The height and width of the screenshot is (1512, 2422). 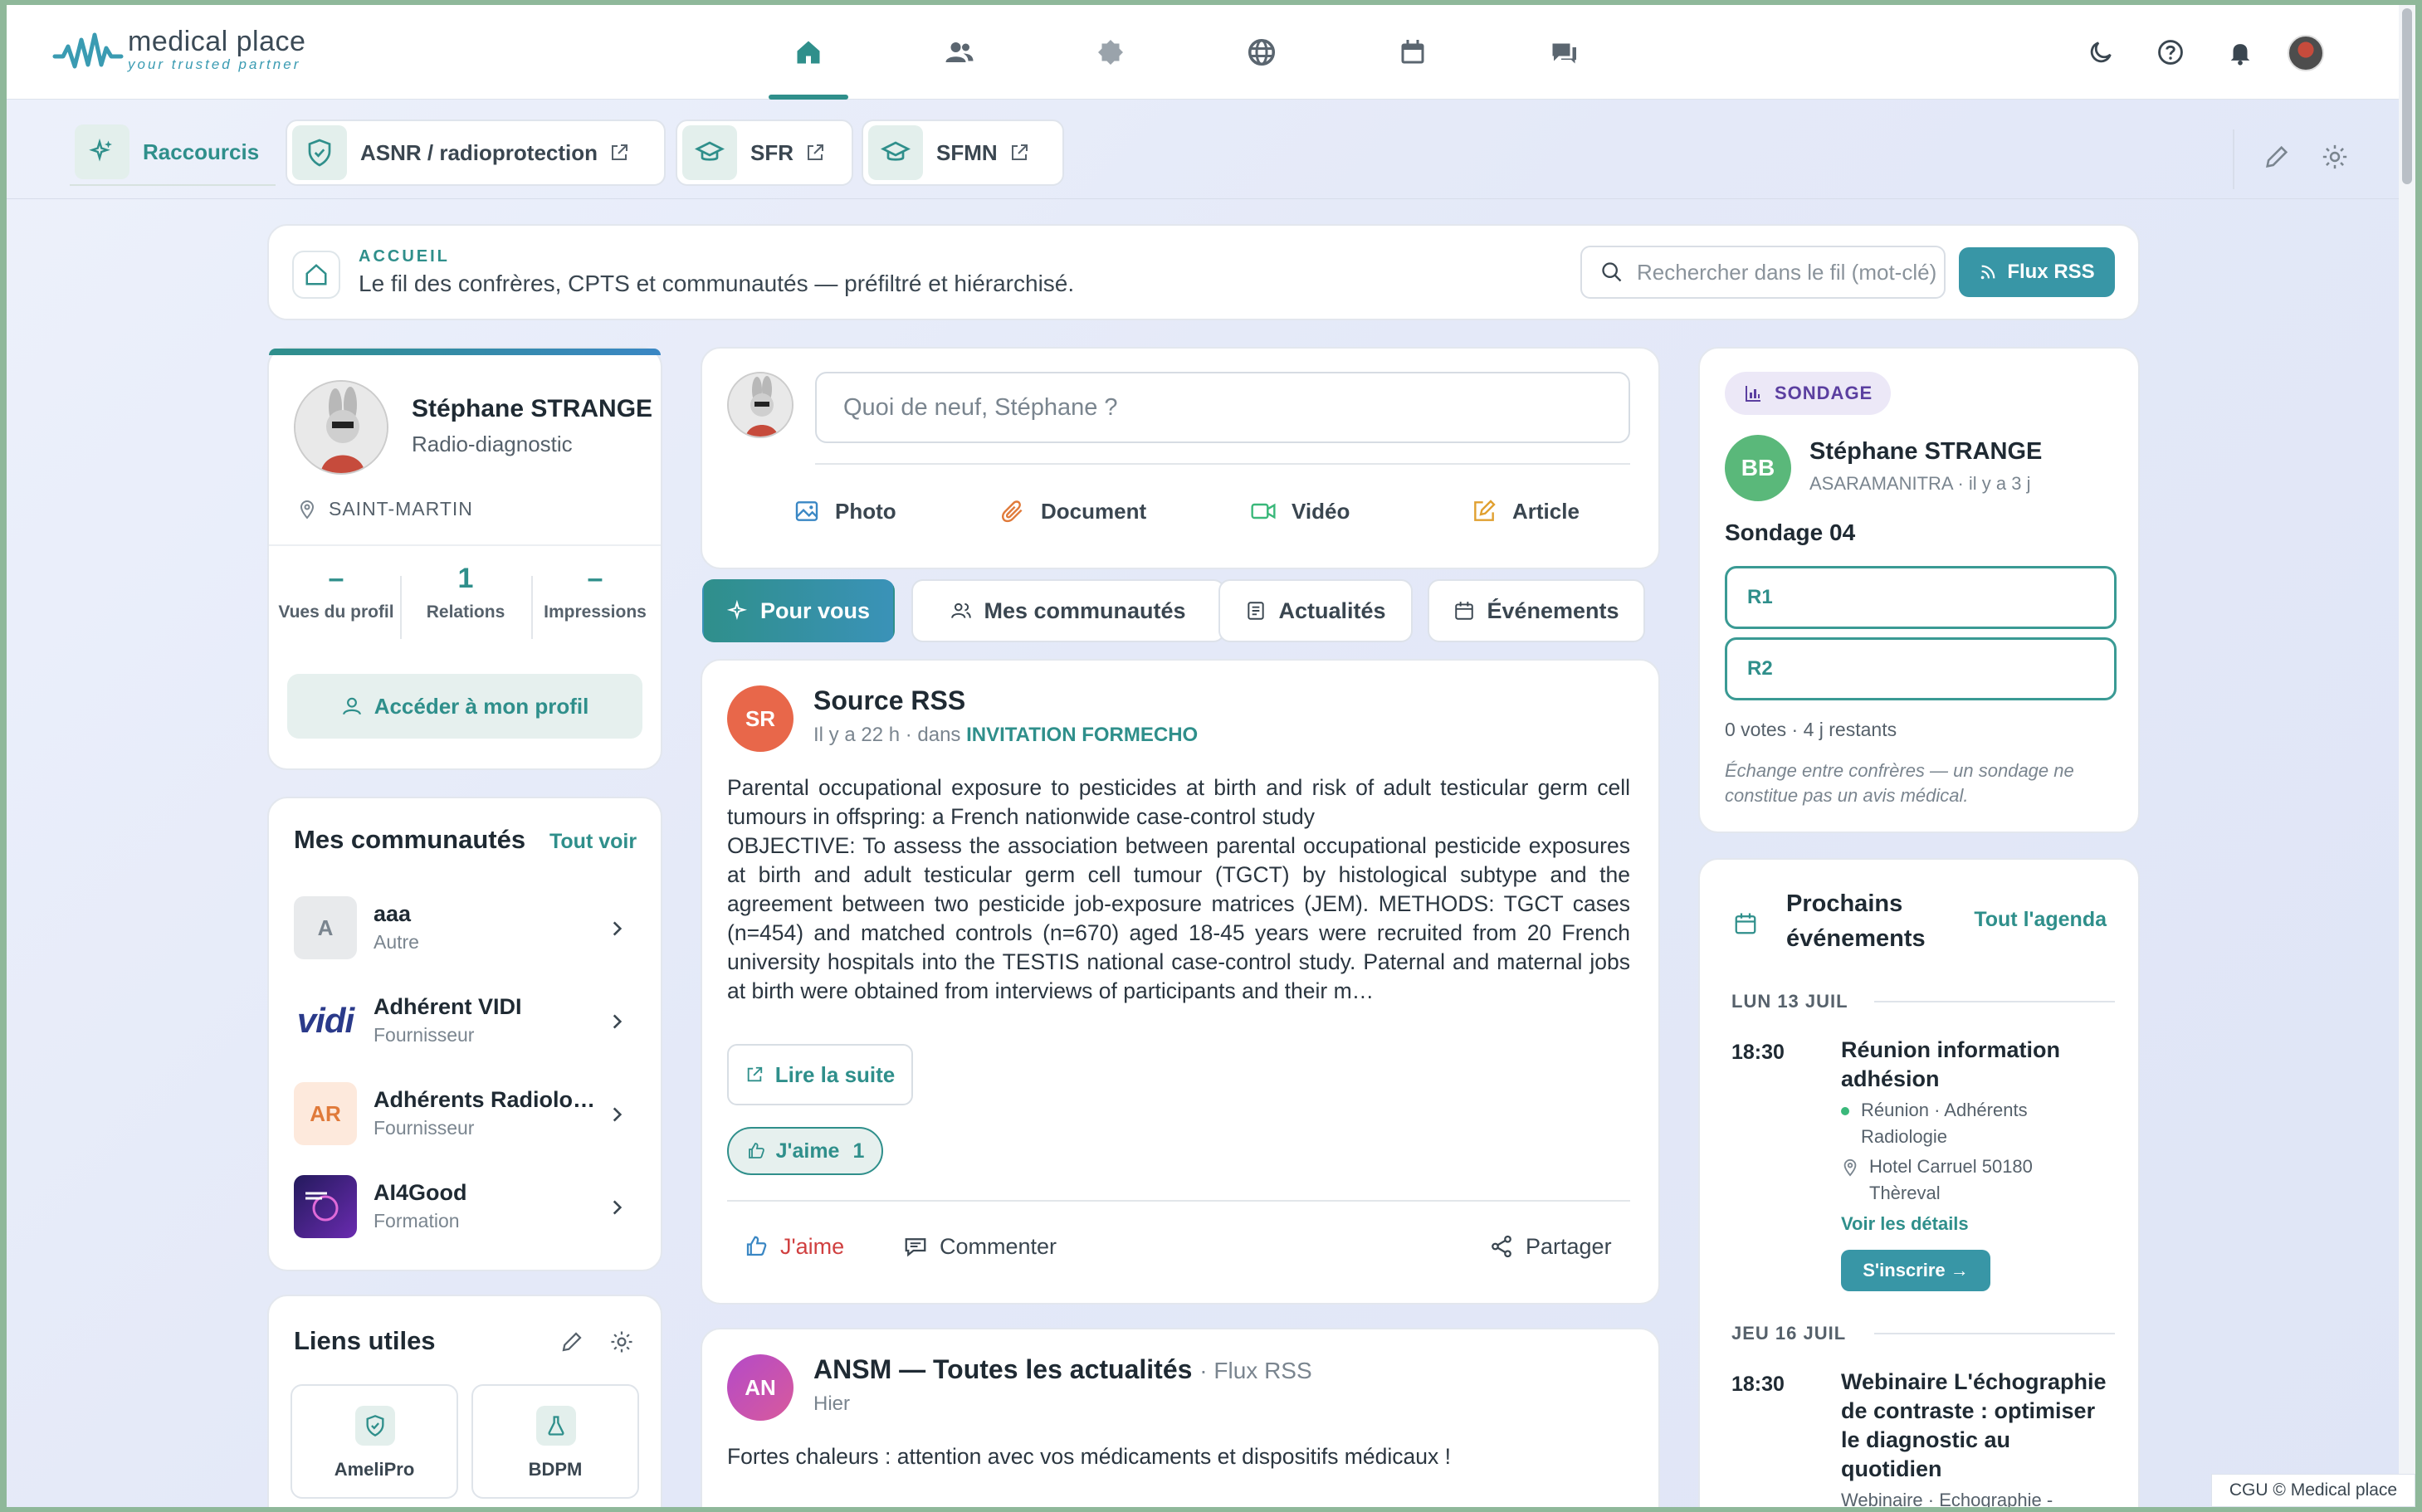 I want to click on logo: medical place your trusted partner, so click(x=178, y=49).